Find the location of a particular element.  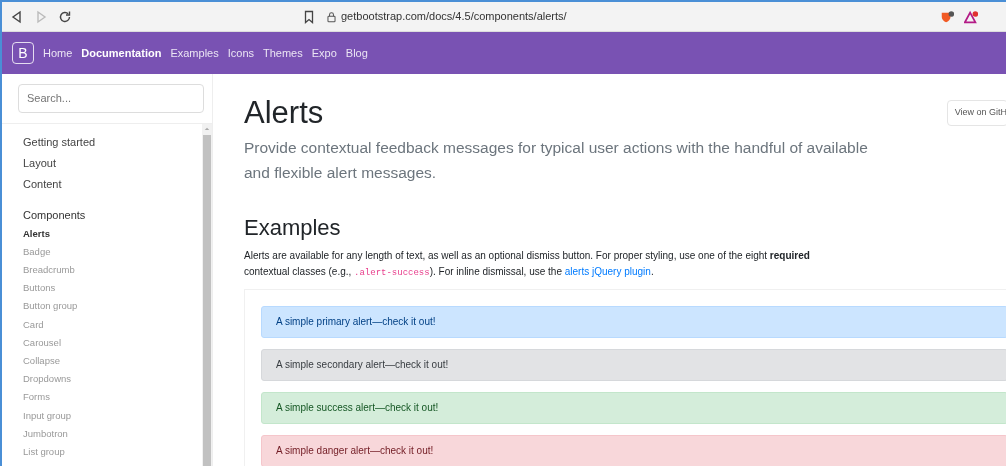

github-button: View on GitH is located at coordinates (976, 113).